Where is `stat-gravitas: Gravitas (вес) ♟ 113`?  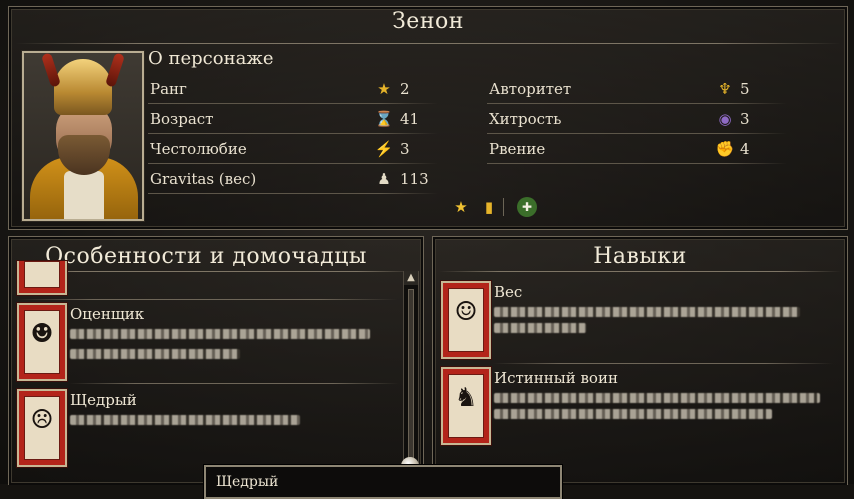 stat-gravitas: Gravitas (вес) ♟ 113 is located at coordinates (299, 180).